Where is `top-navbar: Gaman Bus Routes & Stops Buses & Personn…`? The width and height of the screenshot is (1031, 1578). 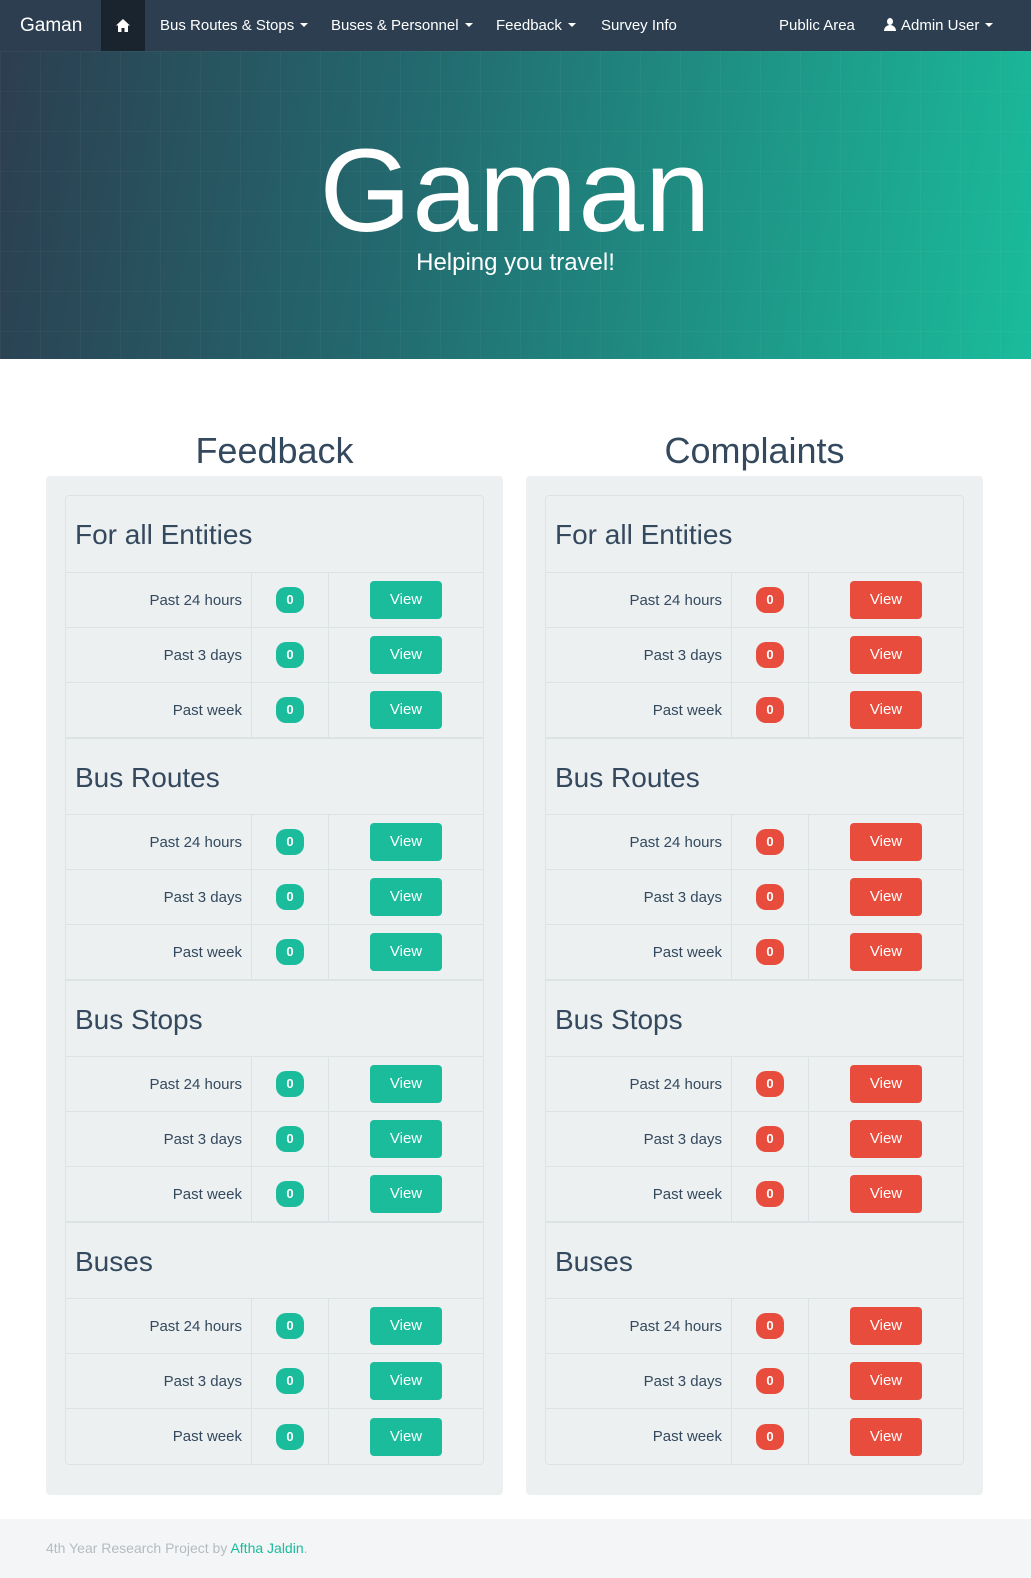
top-navbar: Gaman Bus Routes & Stops Buses & Personn… is located at coordinates (515, 25).